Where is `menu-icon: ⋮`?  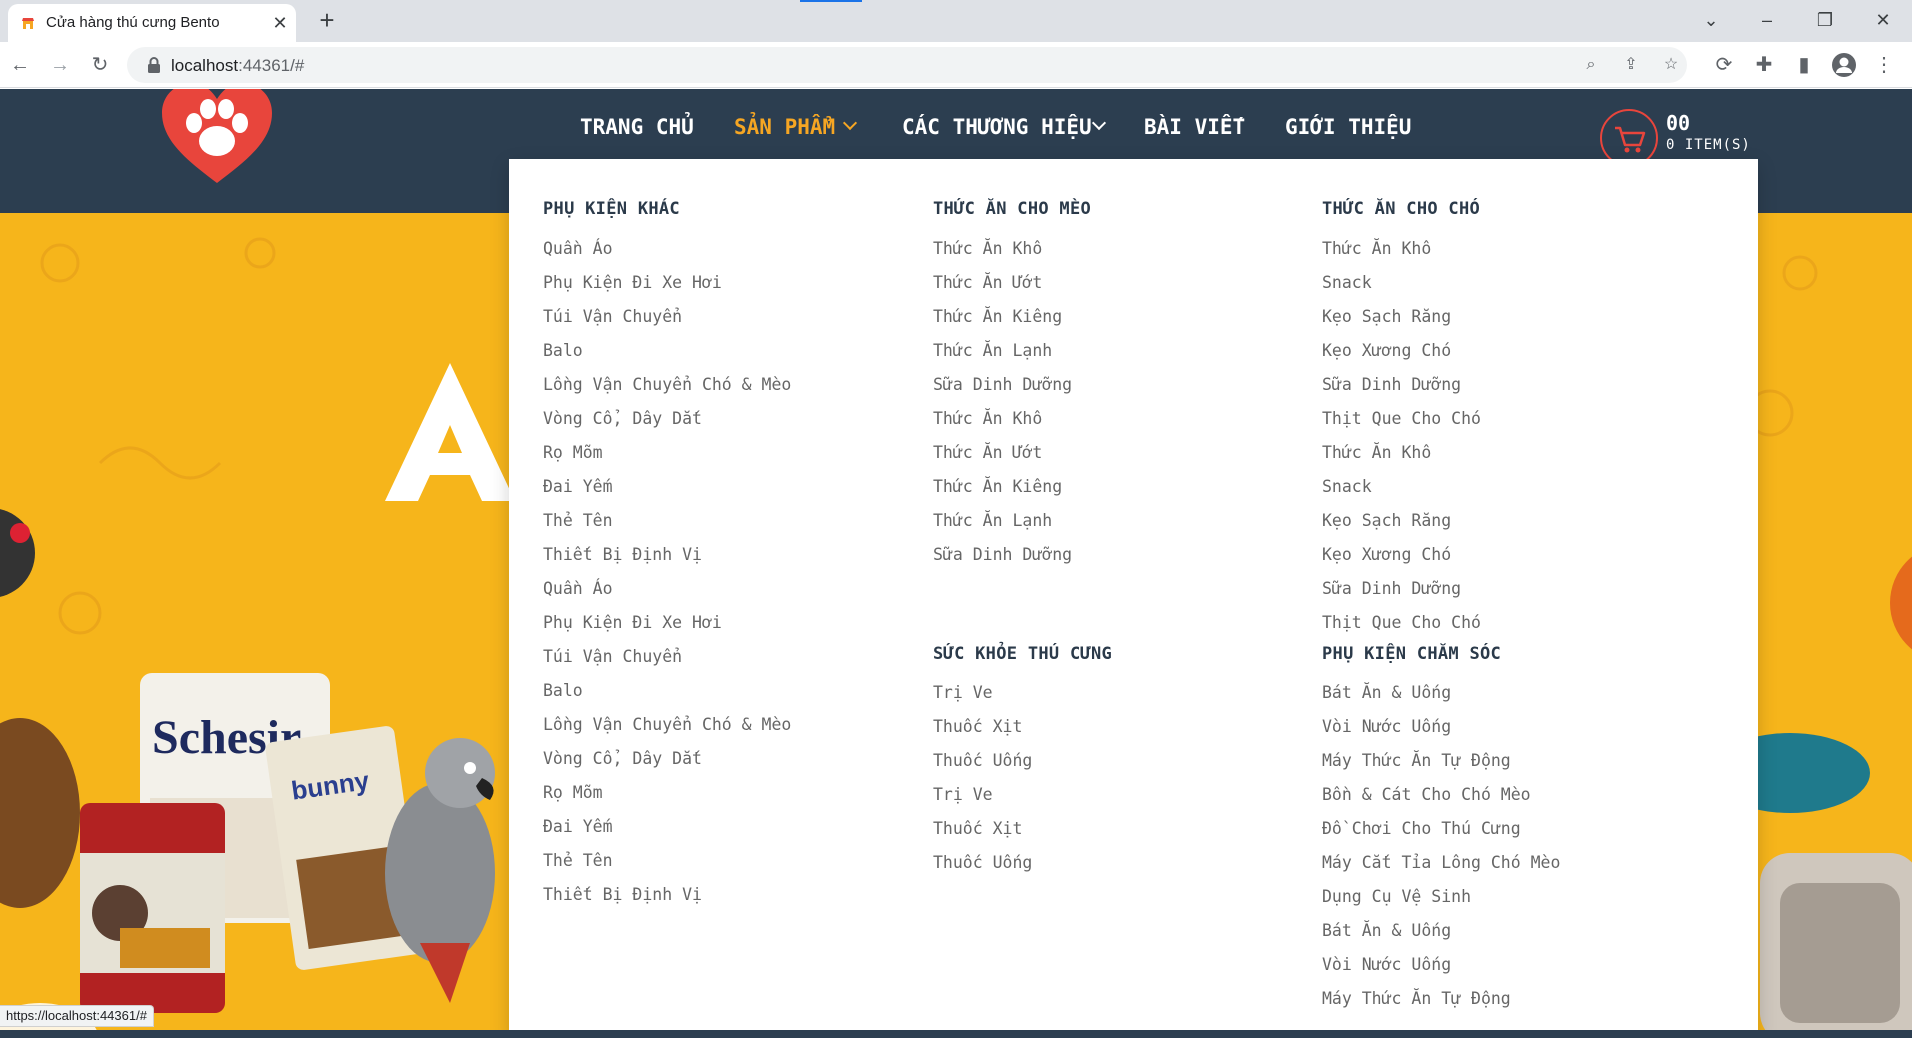
menu-icon: ⋮ is located at coordinates (1884, 65).